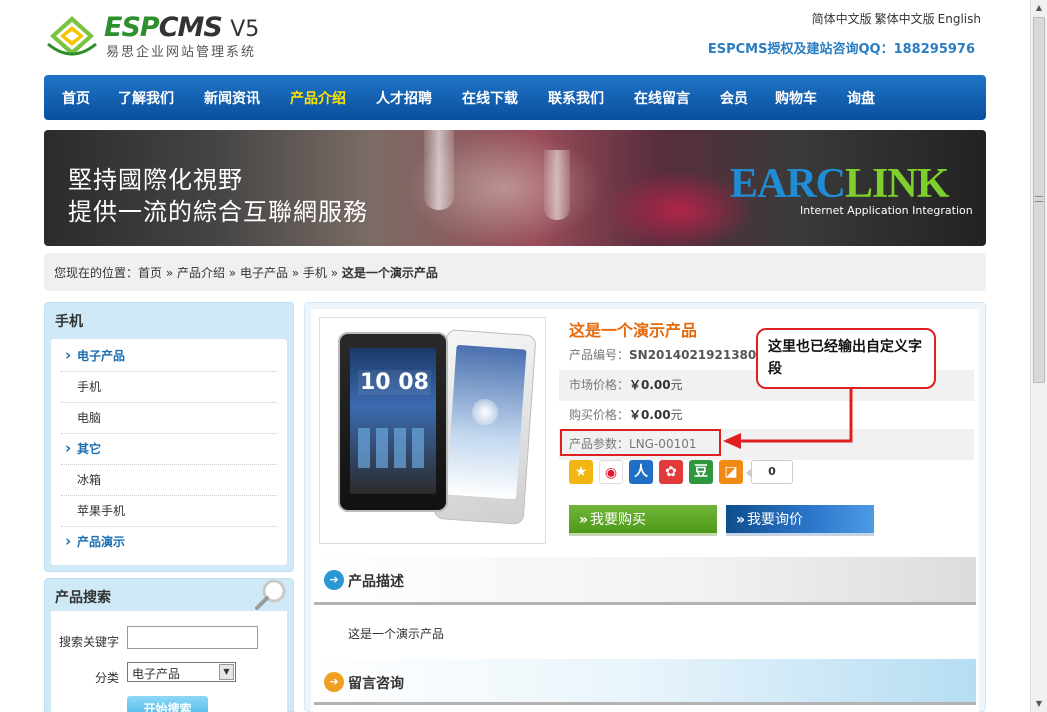 The image size is (1047, 712). Describe the element at coordinates (959, 19) in the screenshot. I see `lang-english: English` at that location.